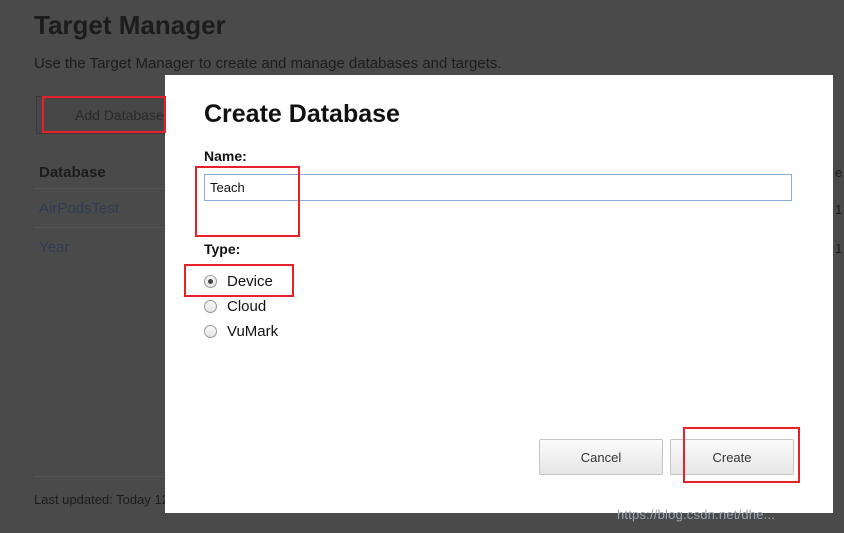 The image size is (844, 533). I want to click on create-button: Create, so click(732, 457).